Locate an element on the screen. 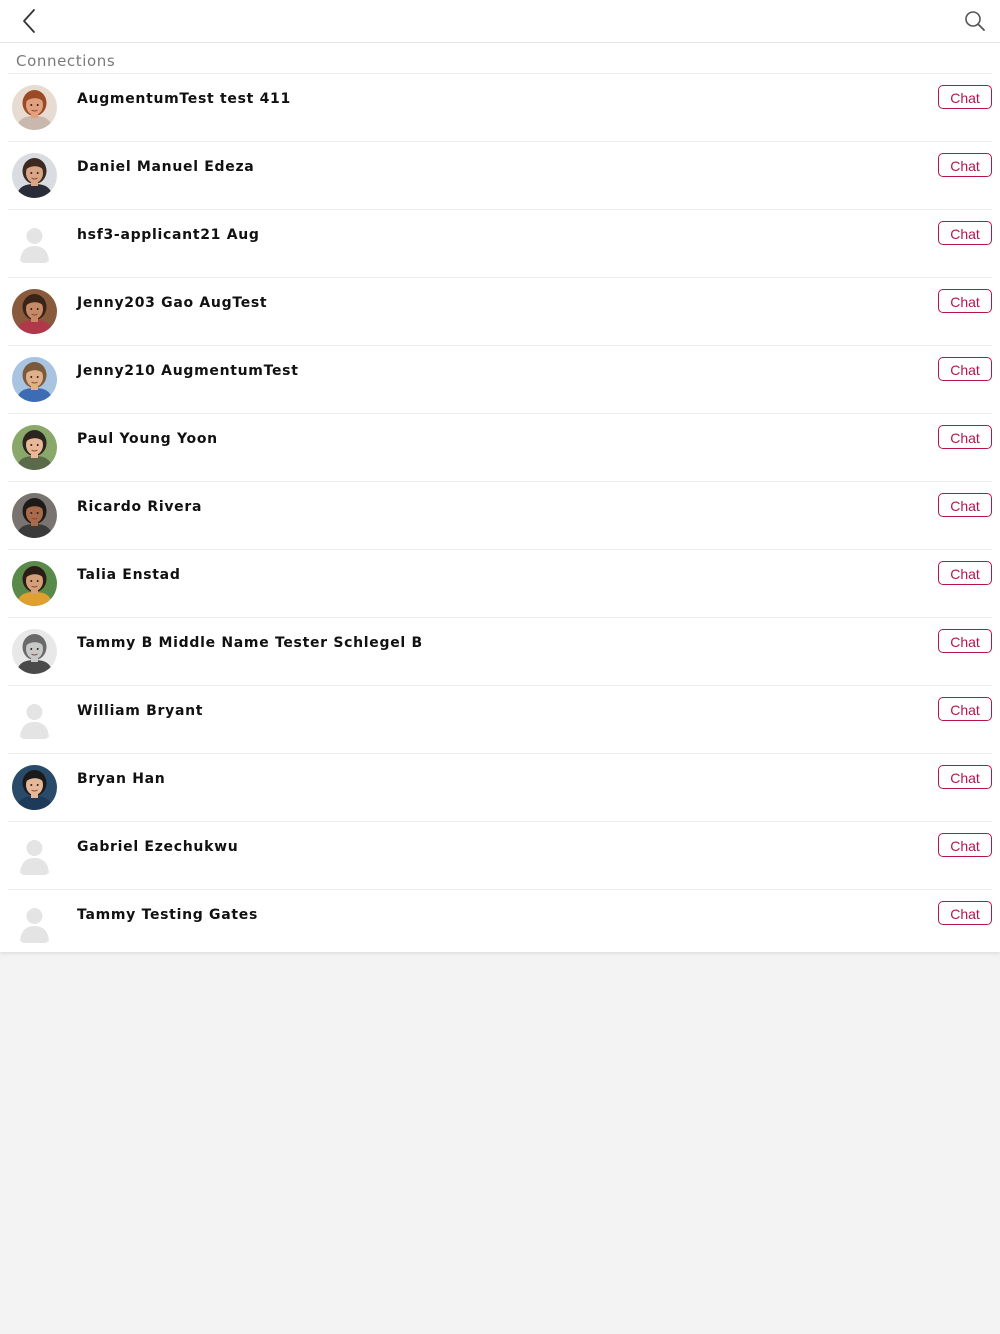  top-bar is located at coordinates (500, 21).